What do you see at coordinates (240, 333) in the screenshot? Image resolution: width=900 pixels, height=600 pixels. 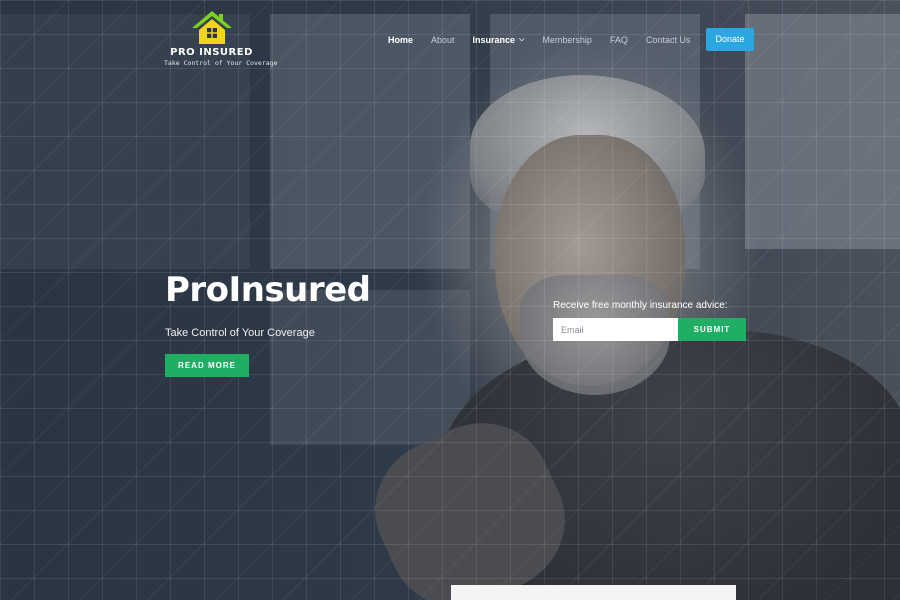 I see `hero-subtitle: Take Control of Your Coverage` at bounding box center [240, 333].